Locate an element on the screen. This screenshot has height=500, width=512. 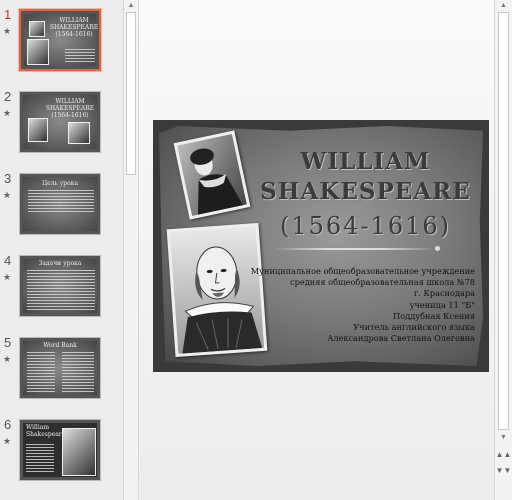
slide-title-line-1: WILLIAM is located at coordinates (365, 161).